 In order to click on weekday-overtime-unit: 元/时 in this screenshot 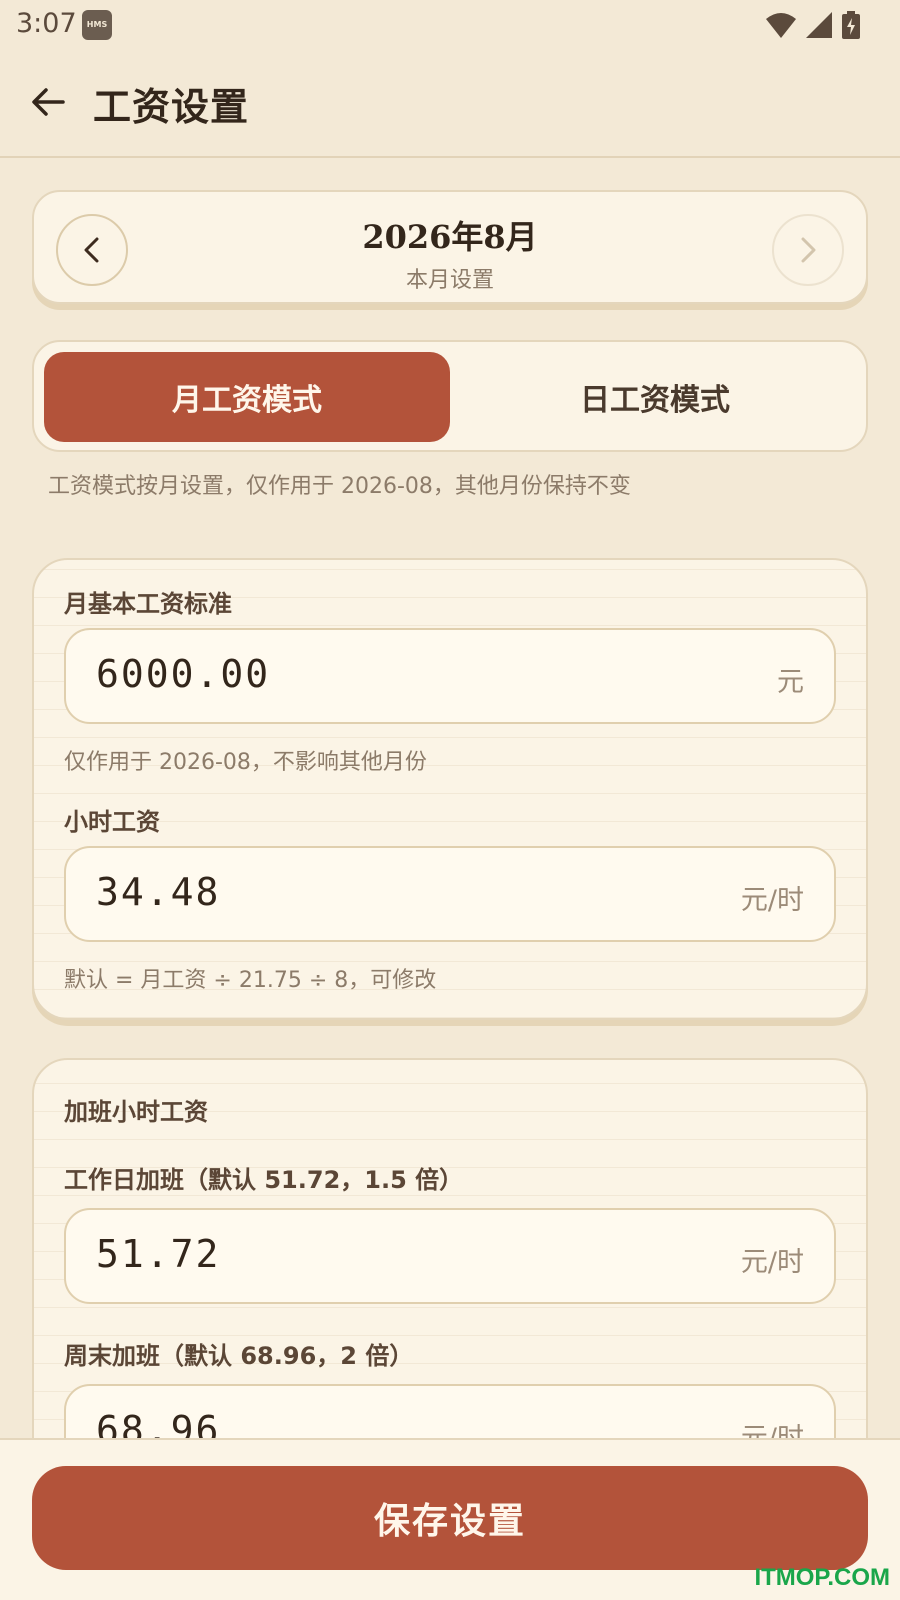, I will do `click(772, 1262)`.